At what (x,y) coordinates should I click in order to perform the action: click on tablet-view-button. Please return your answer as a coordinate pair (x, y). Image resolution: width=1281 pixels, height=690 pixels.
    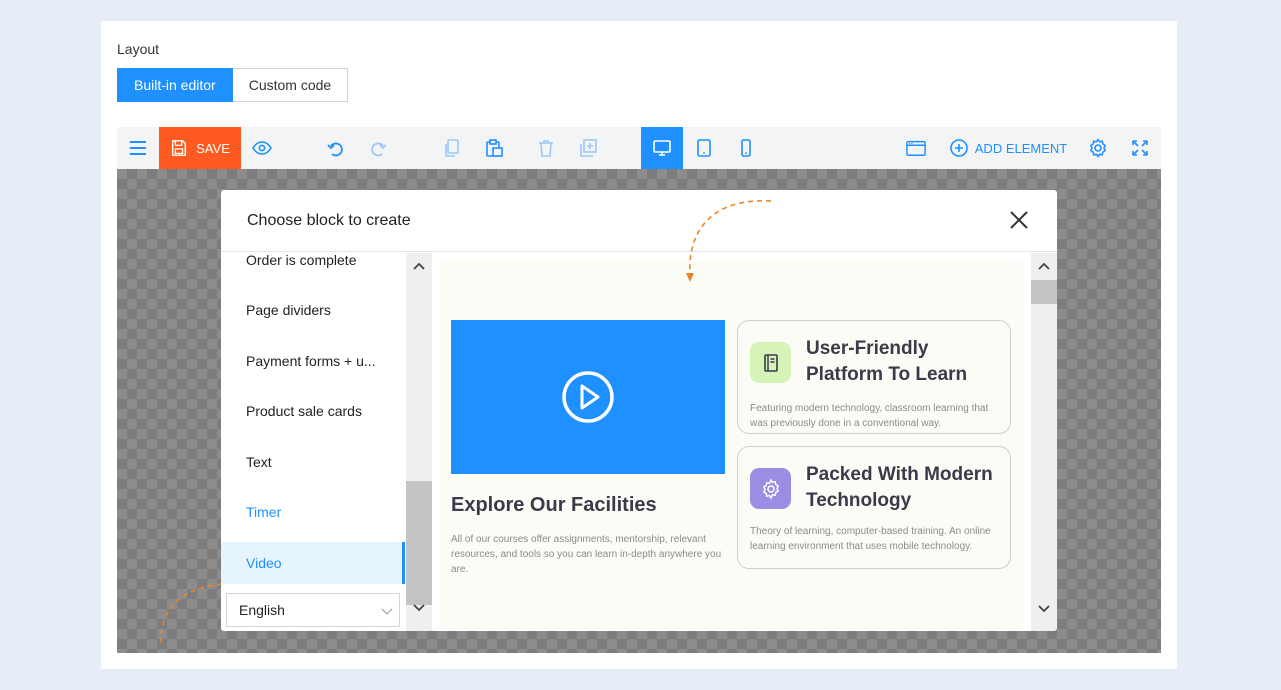
    Looking at the image, I should click on (704, 148).